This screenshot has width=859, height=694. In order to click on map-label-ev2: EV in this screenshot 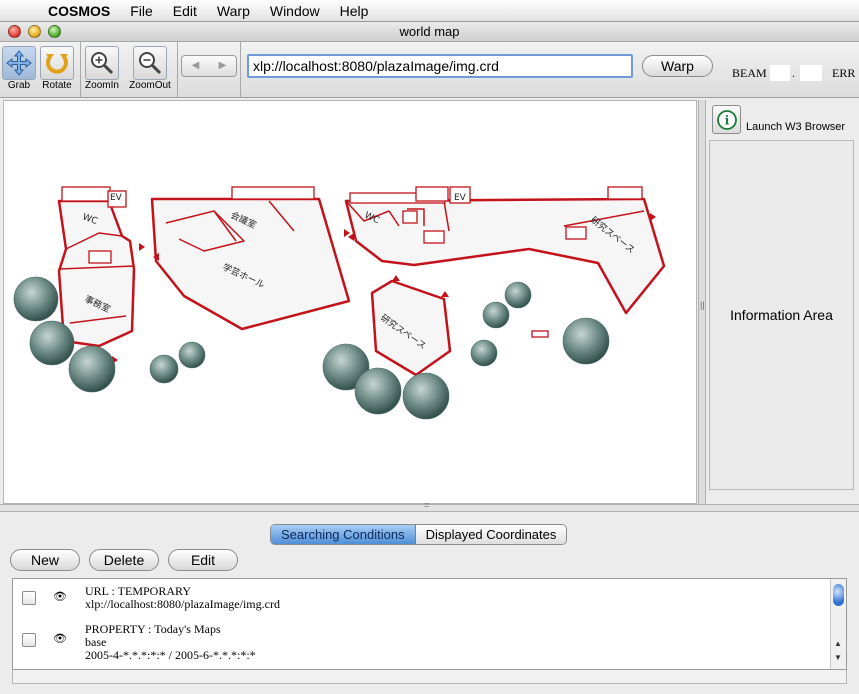, I will do `click(460, 198)`.